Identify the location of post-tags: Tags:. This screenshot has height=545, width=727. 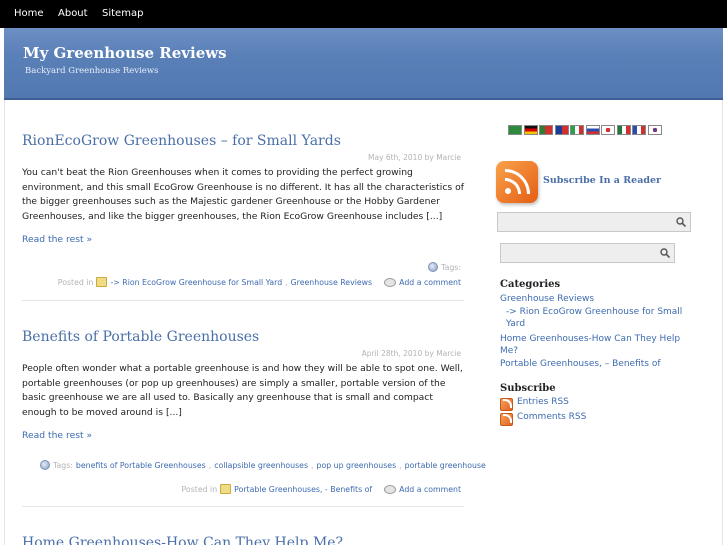
(444, 267).